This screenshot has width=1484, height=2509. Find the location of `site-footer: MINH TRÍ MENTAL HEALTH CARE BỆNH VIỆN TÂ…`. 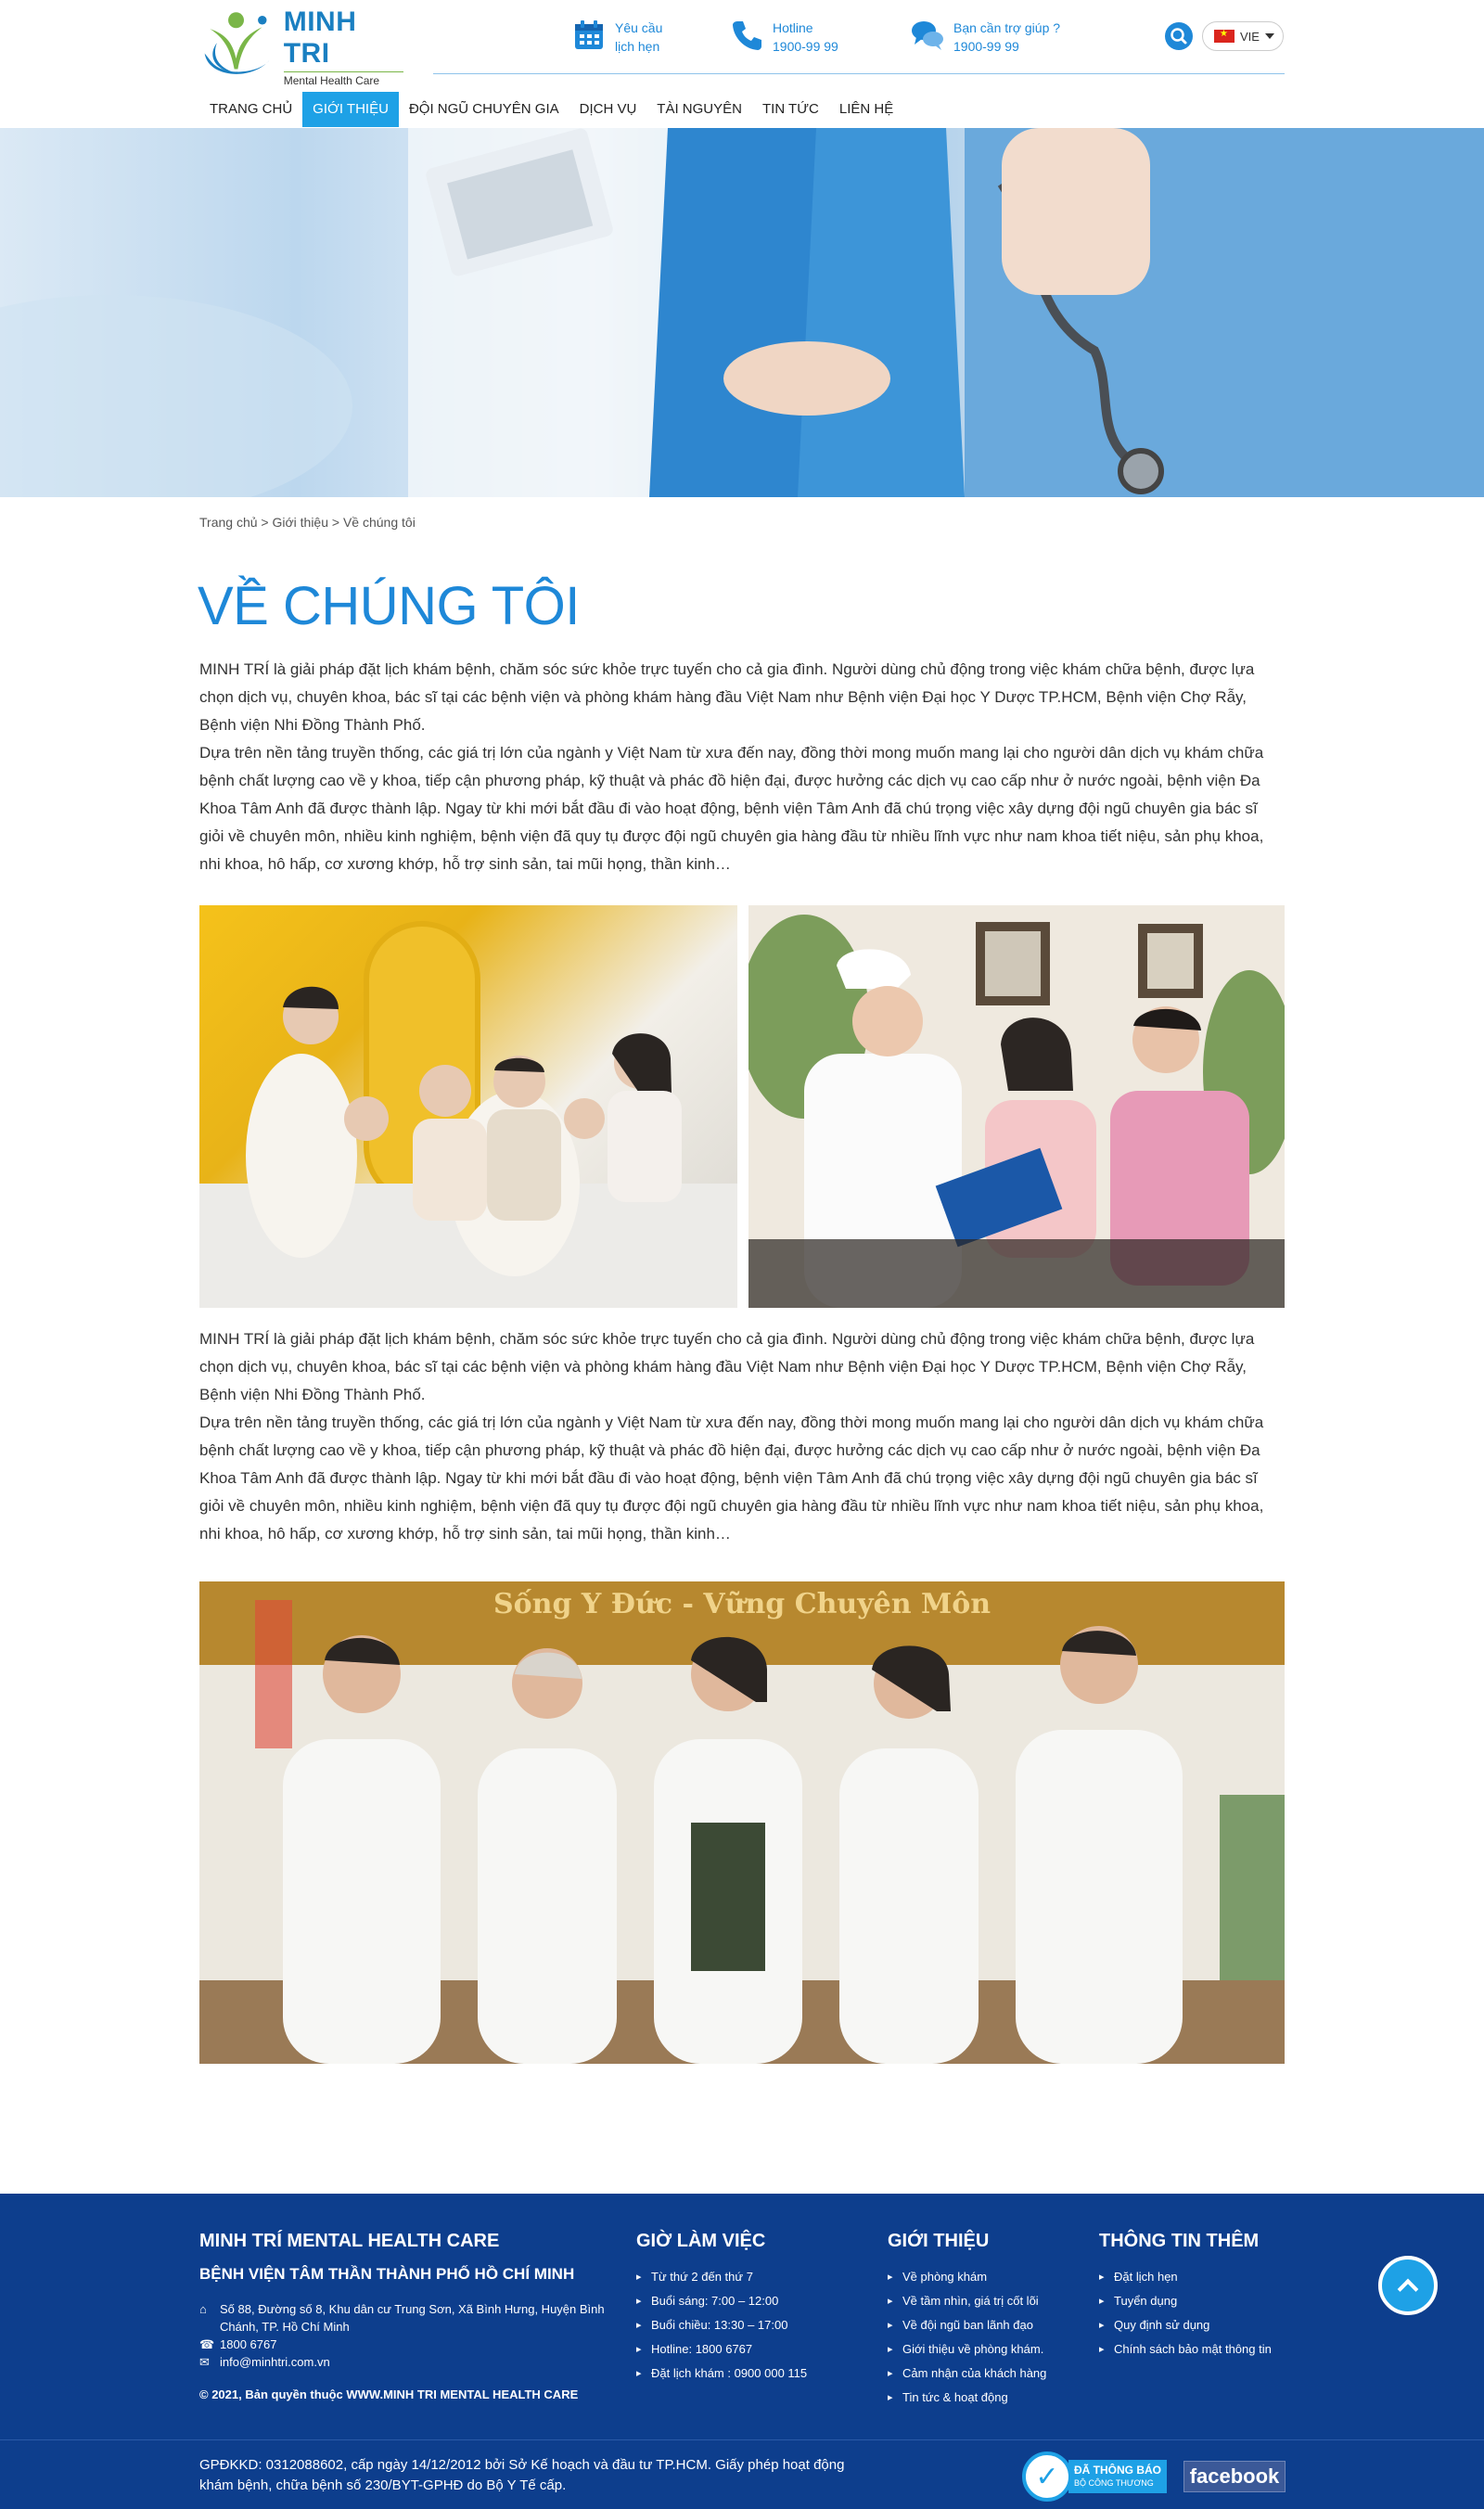

site-footer: MINH TRÍ MENTAL HEALTH CARE BỆNH VIỆN TÂ… is located at coordinates (742, 2317).